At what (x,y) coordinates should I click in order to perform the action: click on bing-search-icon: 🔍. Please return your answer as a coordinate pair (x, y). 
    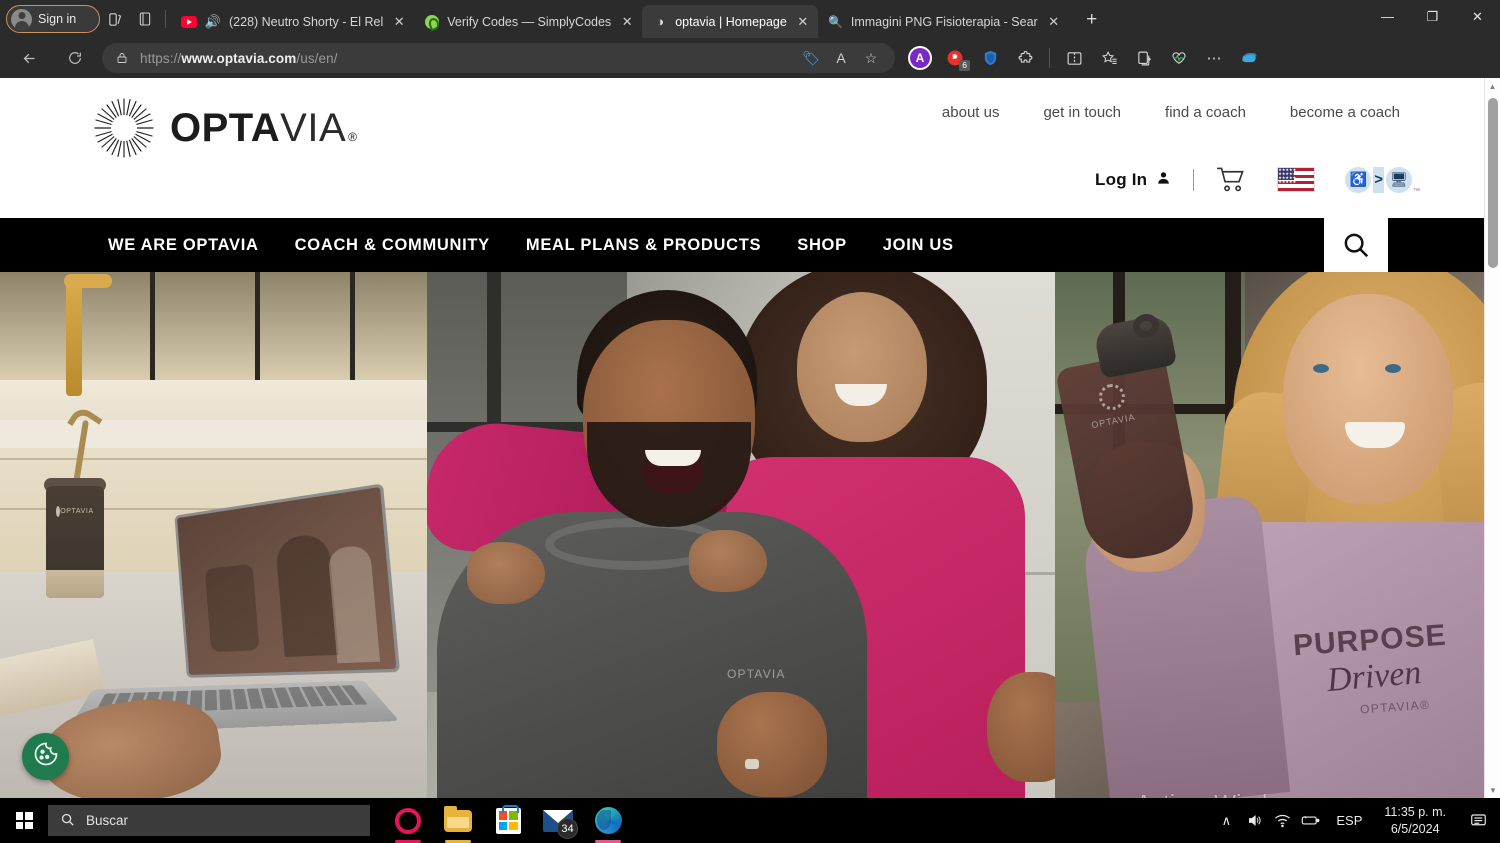
    Looking at the image, I should click on (836, 21).